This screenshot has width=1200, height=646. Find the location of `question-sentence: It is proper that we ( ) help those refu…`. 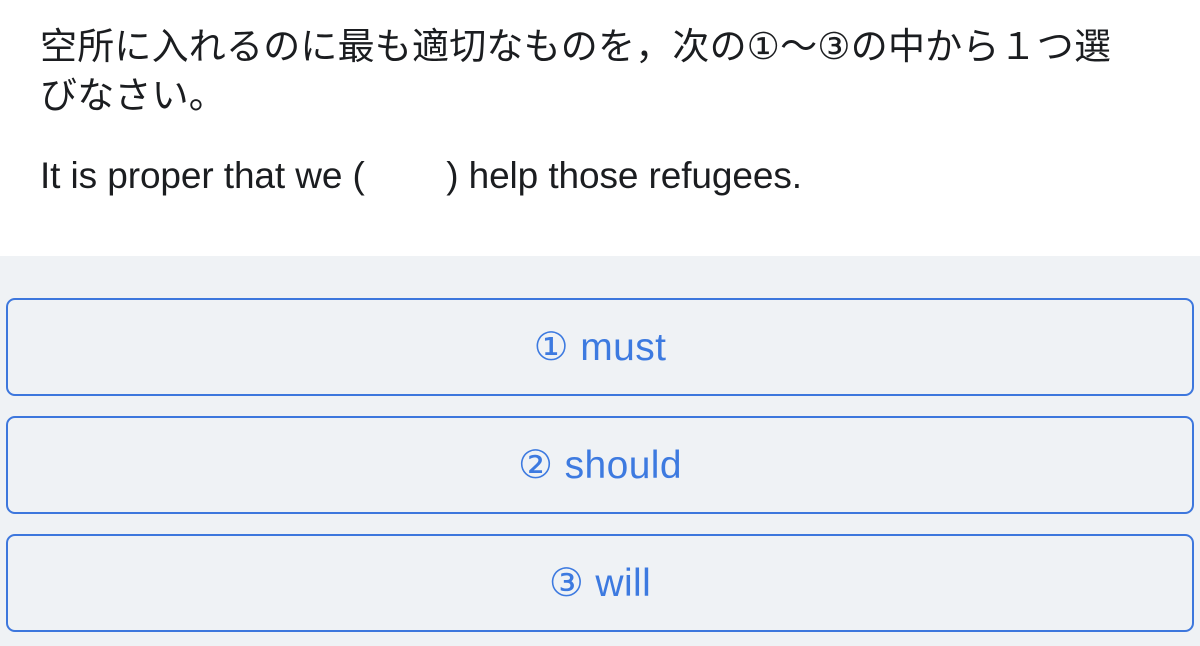

question-sentence: It is proper that we ( ) help those refu… is located at coordinates (421, 175).